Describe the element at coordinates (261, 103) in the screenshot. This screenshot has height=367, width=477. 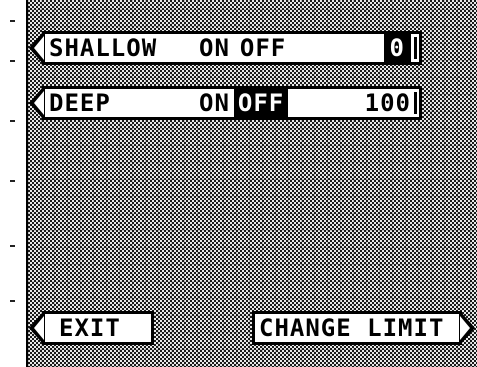
I see `deep-off-option: OFF` at that location.